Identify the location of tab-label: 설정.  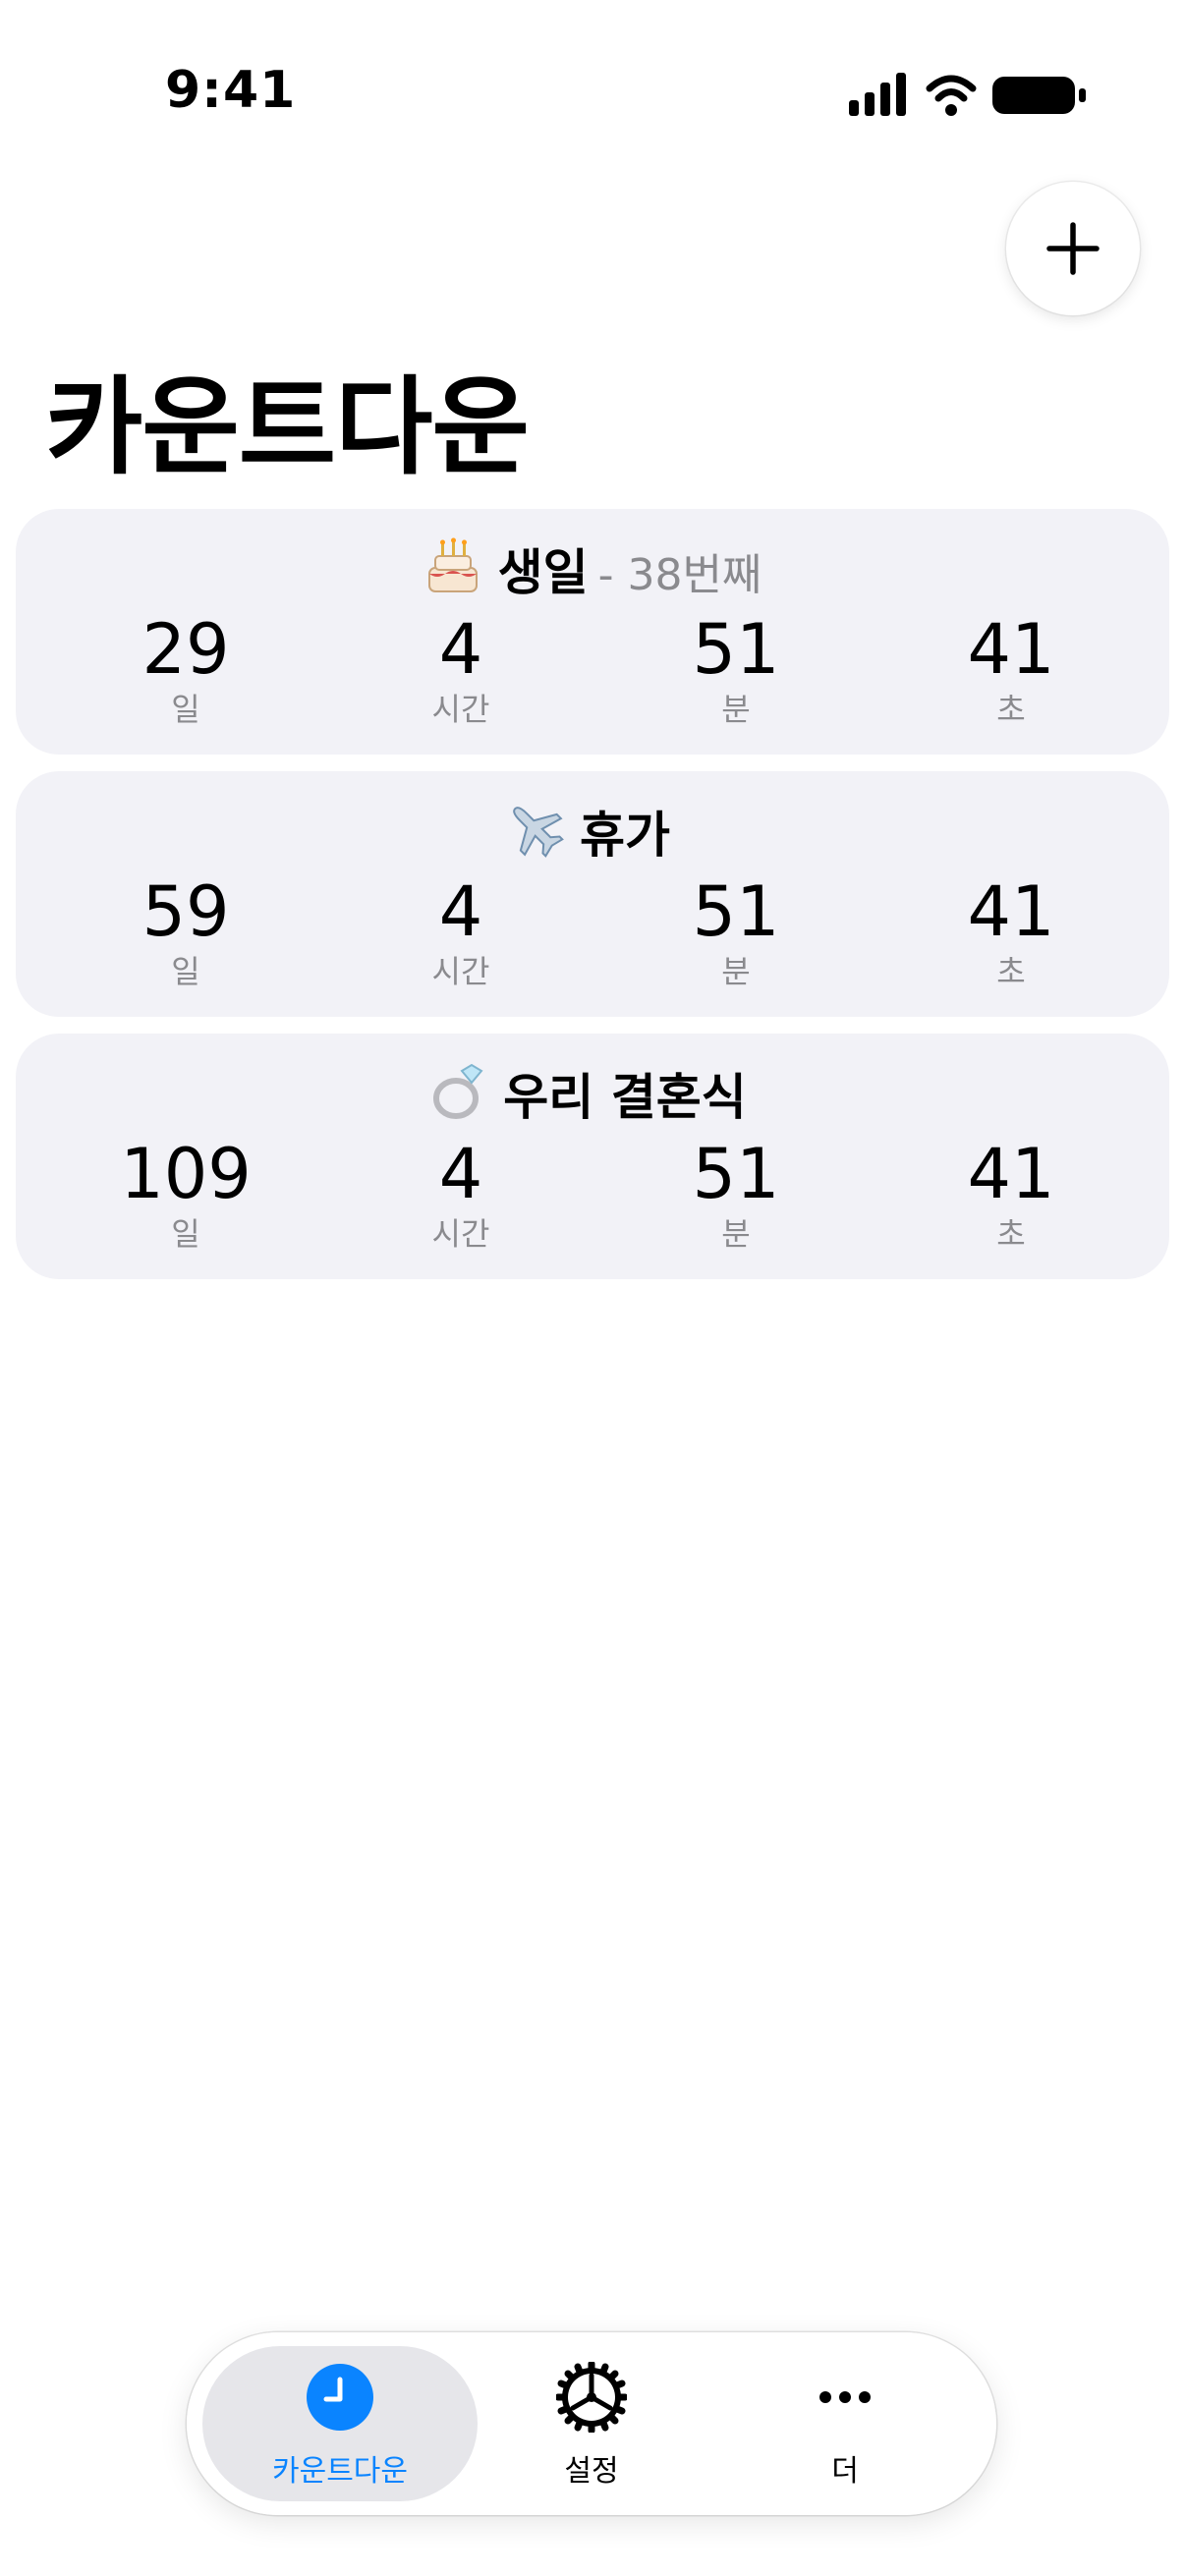
(592, 2471).